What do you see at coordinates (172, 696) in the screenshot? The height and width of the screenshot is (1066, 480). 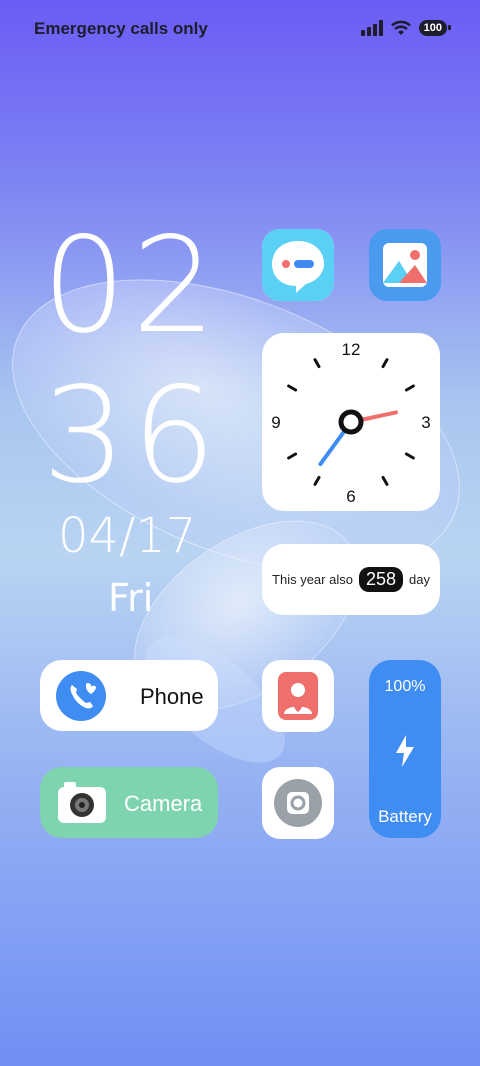 I see `phone-label: Phone` at bounding box center [172, 696].